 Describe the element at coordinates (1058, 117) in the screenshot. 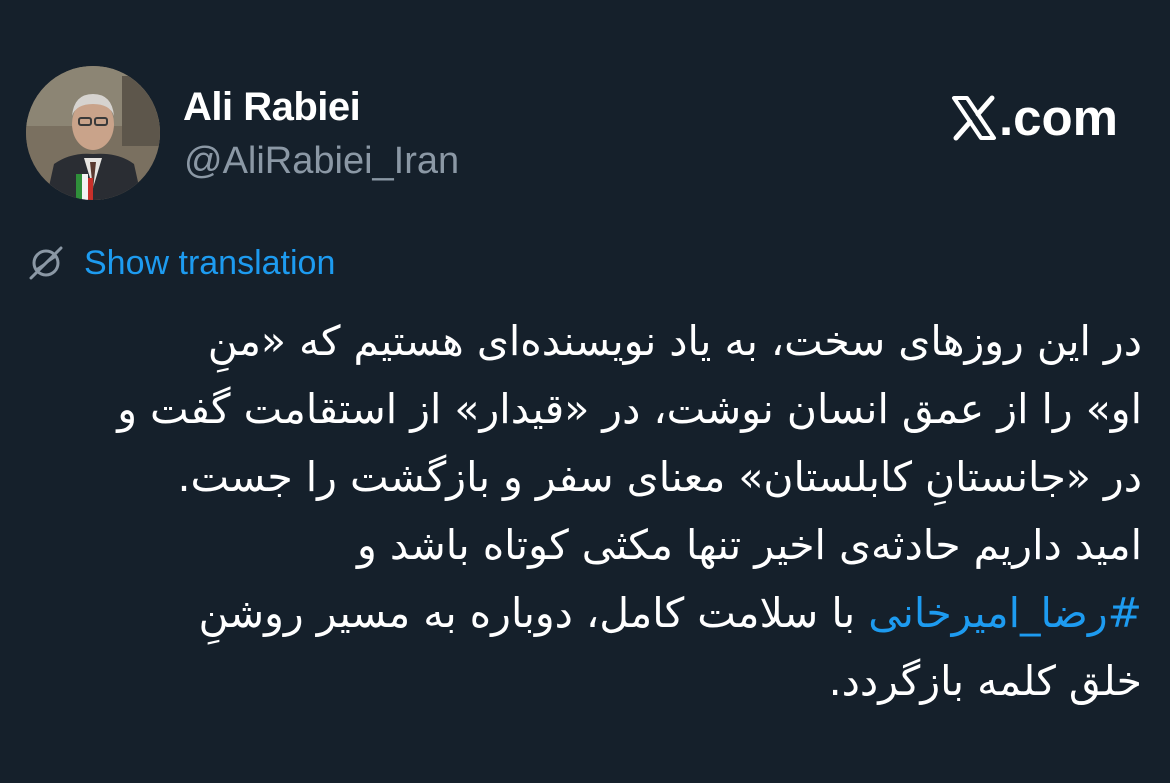

I see `site-brand-suffix: .com` at that location.